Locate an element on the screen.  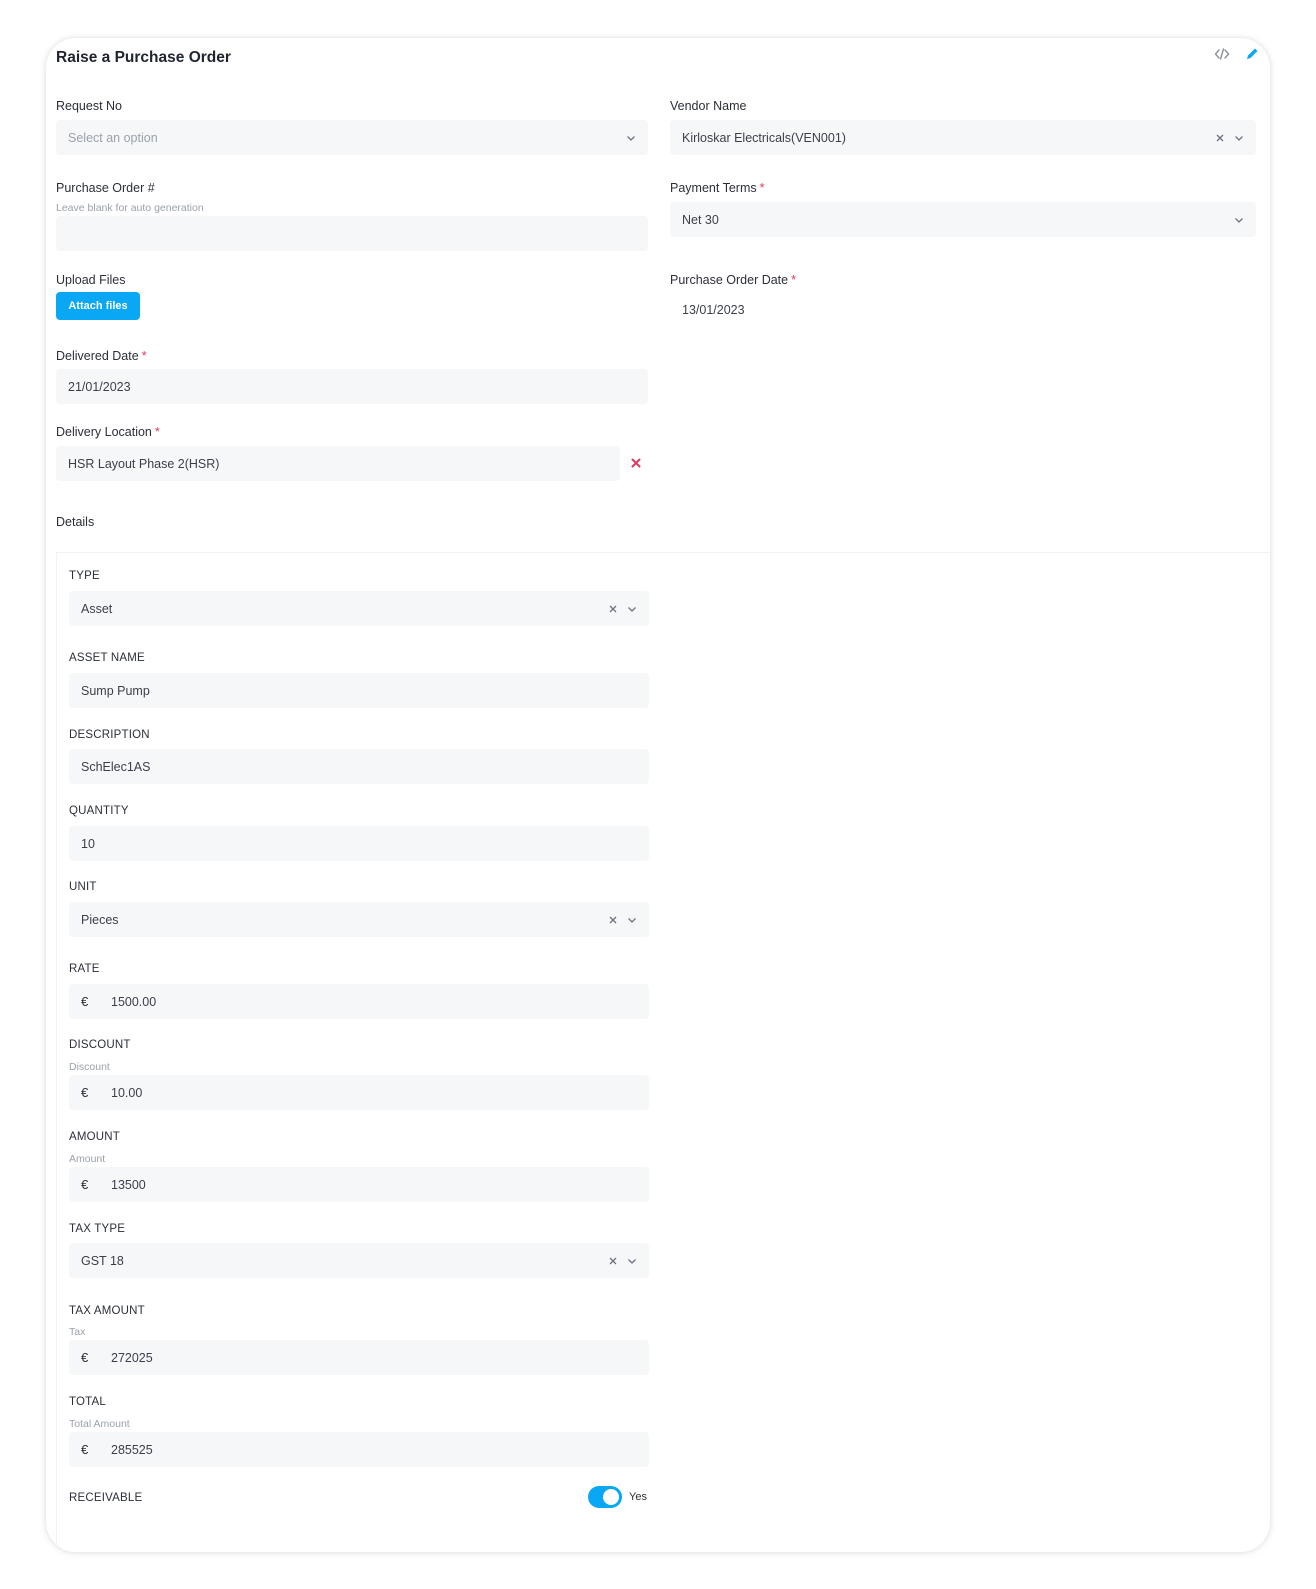
header-tools is located at coordinates (1237, 54).